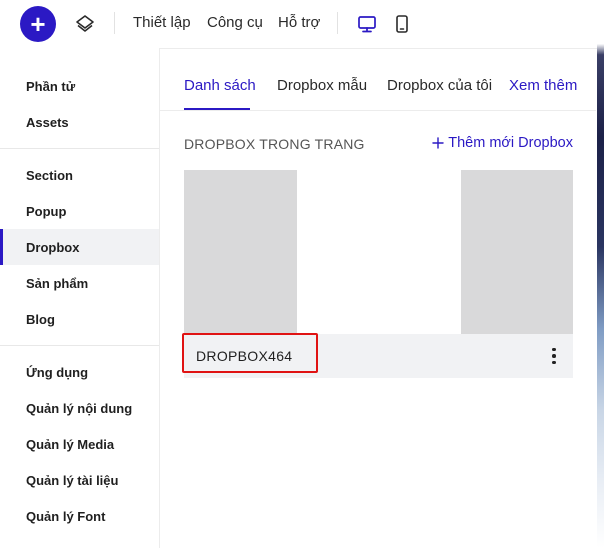  What do you see at coordinates (322, 85) in the screenshot?
I see `tab-dropbox-templates: Dropbox mẫu` at bounding box center [322, 85].